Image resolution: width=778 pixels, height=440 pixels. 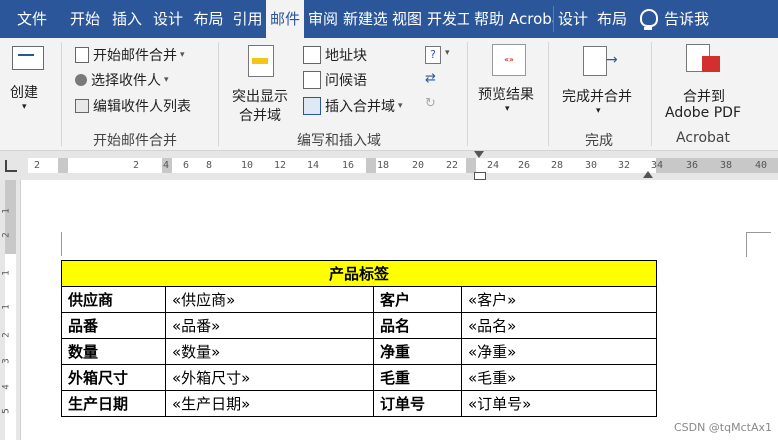 I want to click on ruler-number: 18, so click(x=383, y=165).